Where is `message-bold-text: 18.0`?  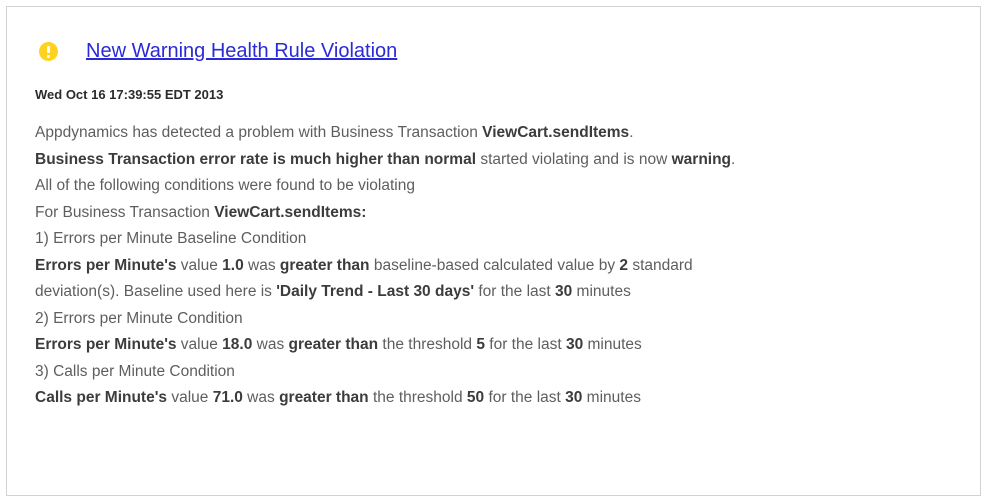 message-bold-text: 18.0 is located at coordinates (237, 344).